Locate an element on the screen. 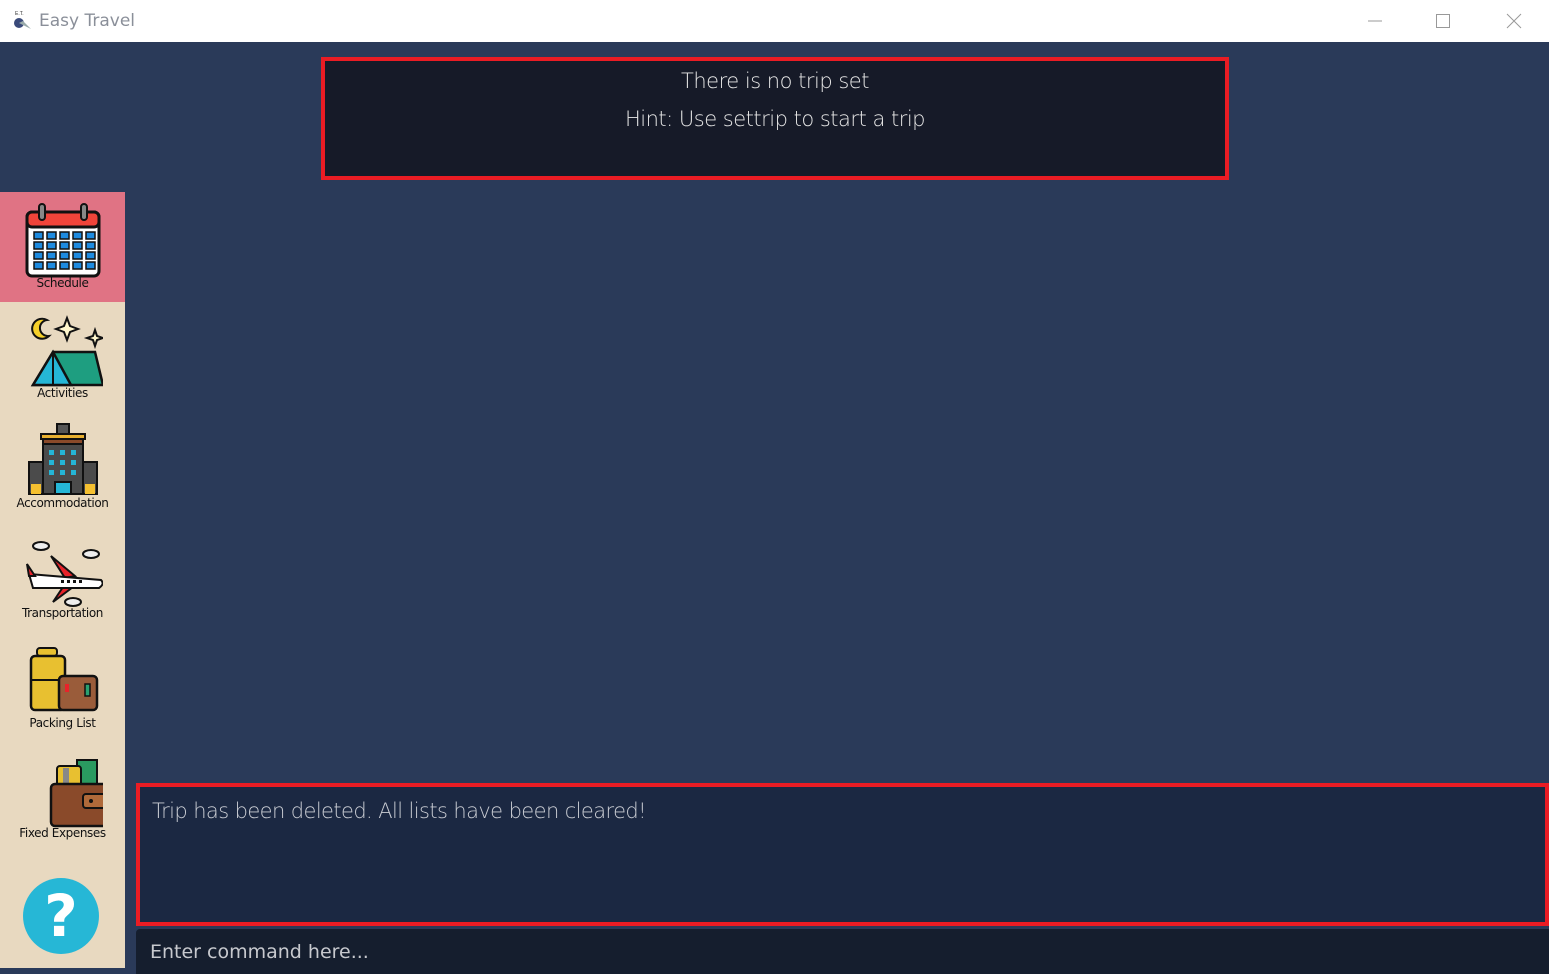 This screenshot has width=1549, height=974. sidebar-item-transportation: Transportation is located at coordinates (62, 577).